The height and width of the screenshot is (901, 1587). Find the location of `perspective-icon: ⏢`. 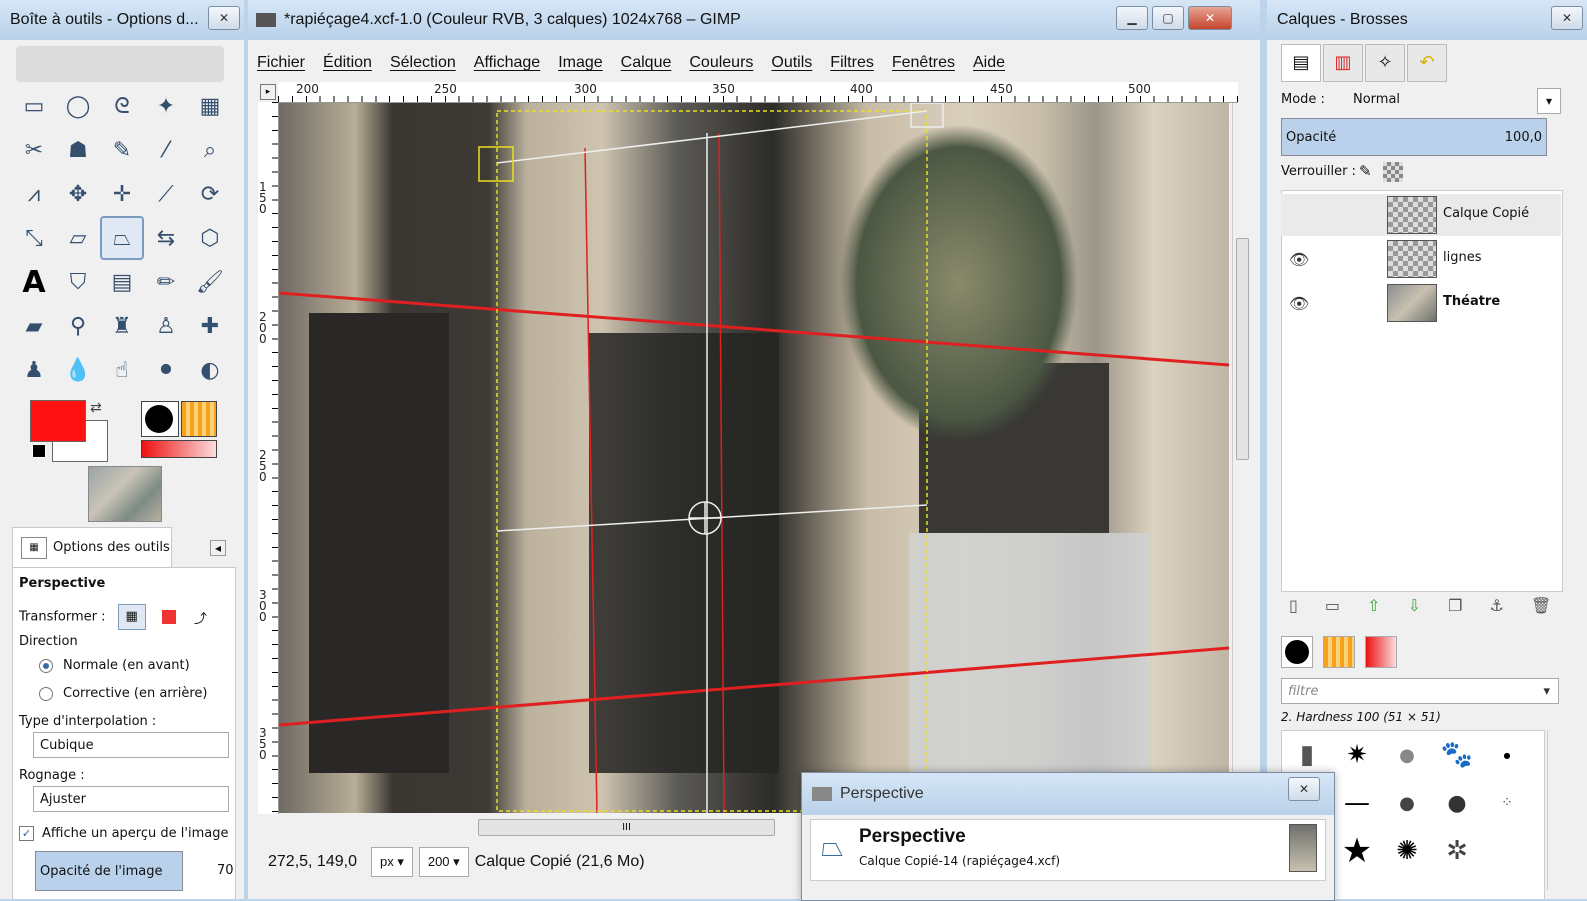

perspective-icon: ⏢ is located at coordinates (122, 238).